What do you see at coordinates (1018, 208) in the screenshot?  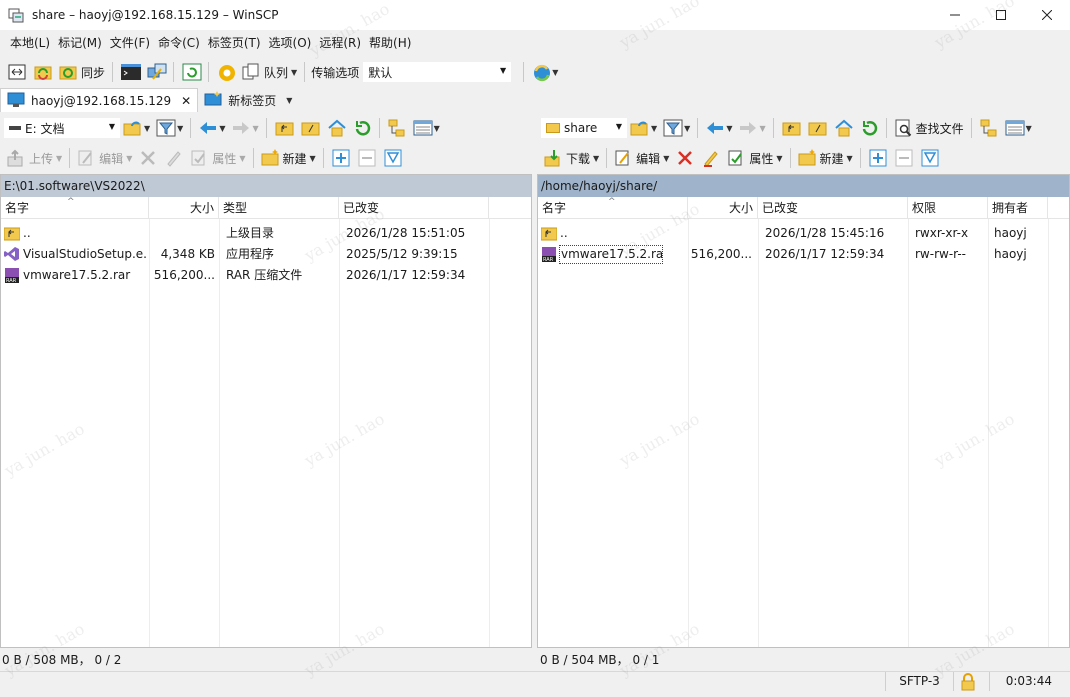 I see `column-owner: 拥有者` at bounding box center [1018, 208].